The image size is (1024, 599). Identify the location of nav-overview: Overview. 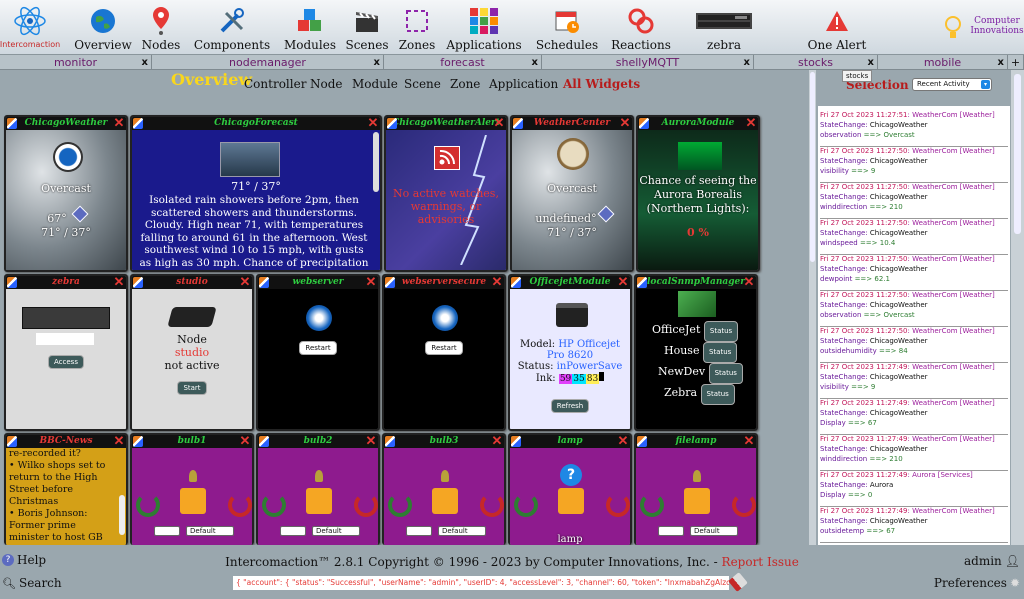
(103, 27).